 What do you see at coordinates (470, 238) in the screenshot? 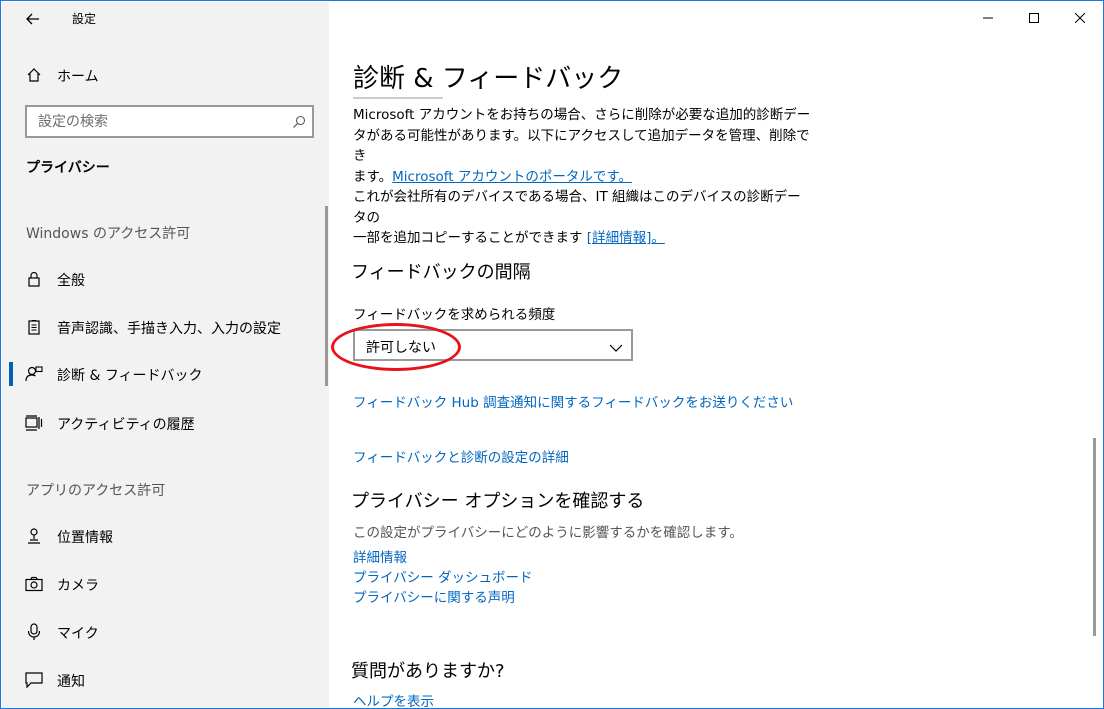
I see `description-text: 一部を追加コピーすることができます` at bounding box center [470, 238].